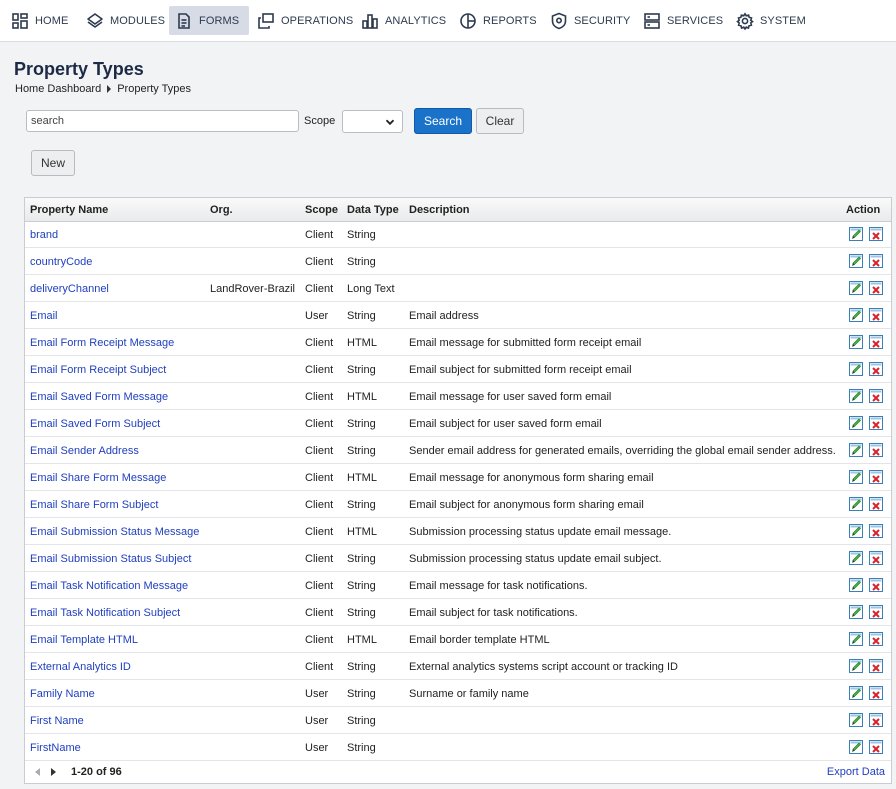  What do you see at coordinates (771, 20) in the screenshot?
I see `nav-item-system: SYSTEM` at bounding box center [771, 20].